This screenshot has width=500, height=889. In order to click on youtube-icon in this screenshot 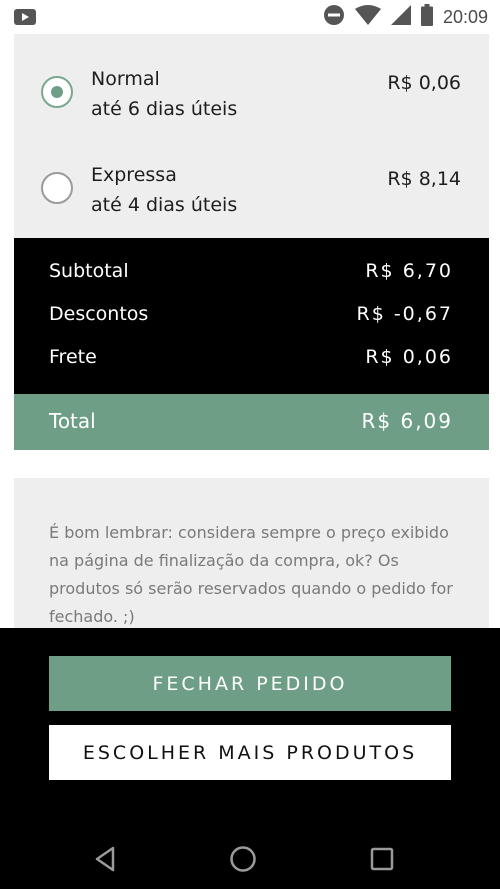, I will do `click(25, 19)`.